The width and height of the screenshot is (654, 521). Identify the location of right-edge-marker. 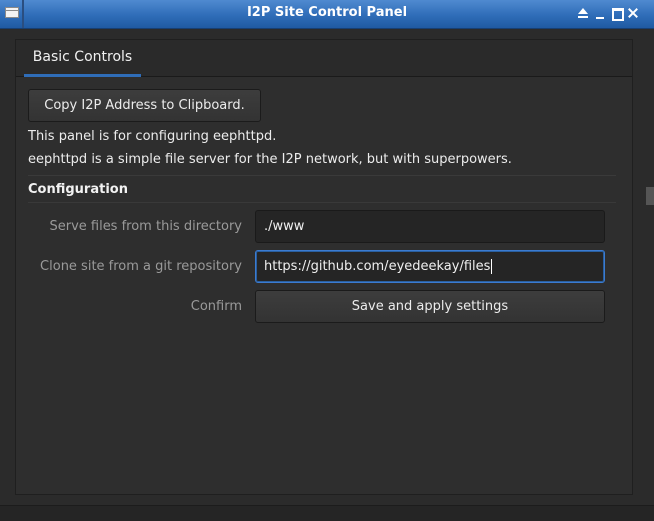
(650, 196).